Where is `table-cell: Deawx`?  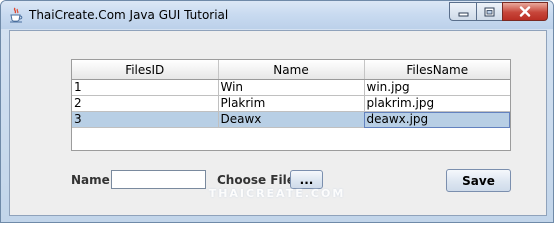
table-cell: Deawx is located at coordinates (291, 119).